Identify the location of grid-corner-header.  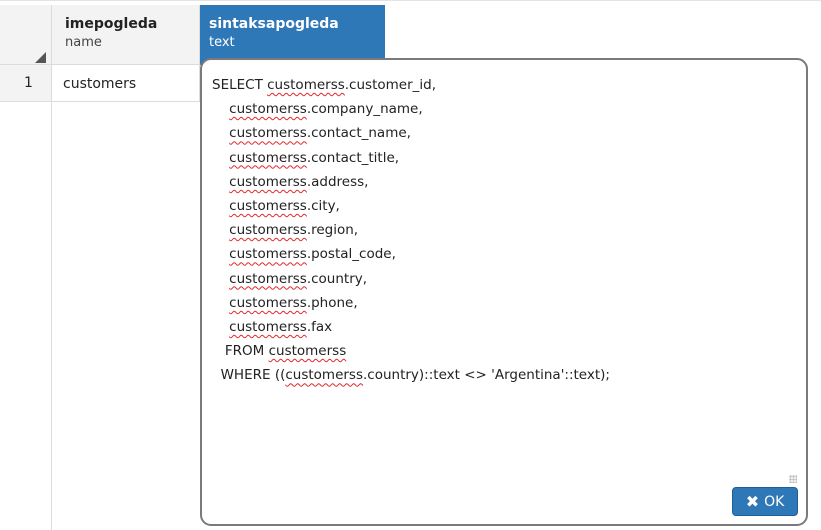
(26, 35).